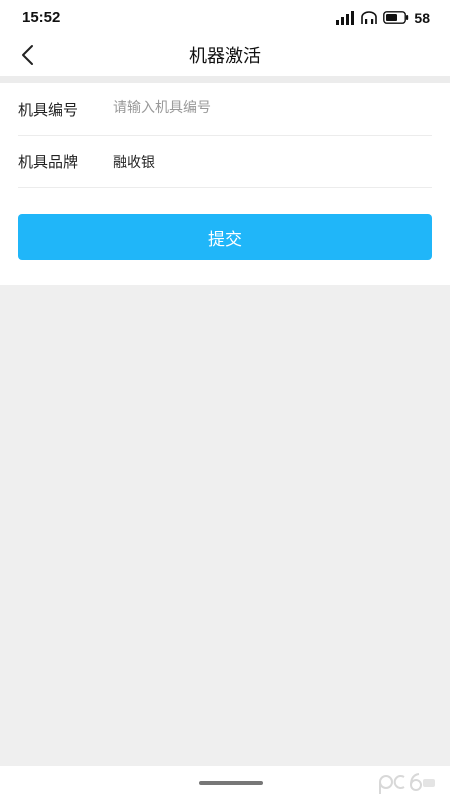 The height and width of the screenshot is (800, 450). I want to click on home-indicator, so click(231, 783).